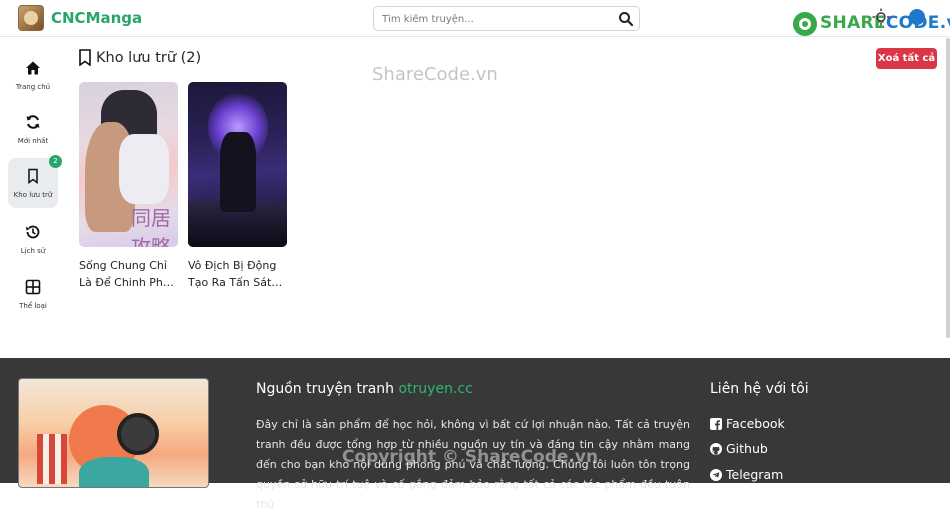  Describe the element at coordinates (237, 164) in the screenshot. I see `manga-cover` at that location.